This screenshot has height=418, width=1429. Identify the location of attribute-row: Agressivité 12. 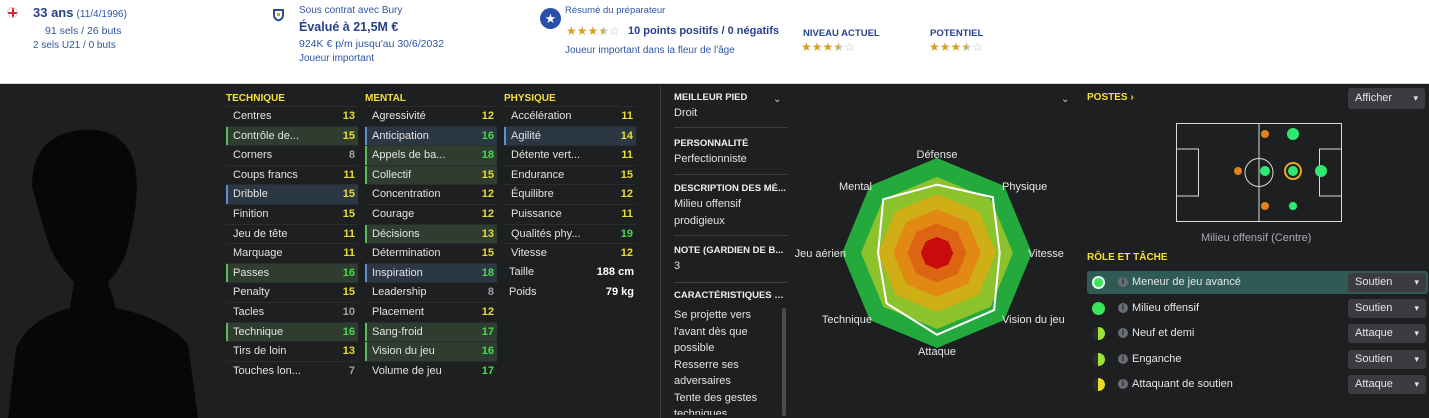
(431, 116).